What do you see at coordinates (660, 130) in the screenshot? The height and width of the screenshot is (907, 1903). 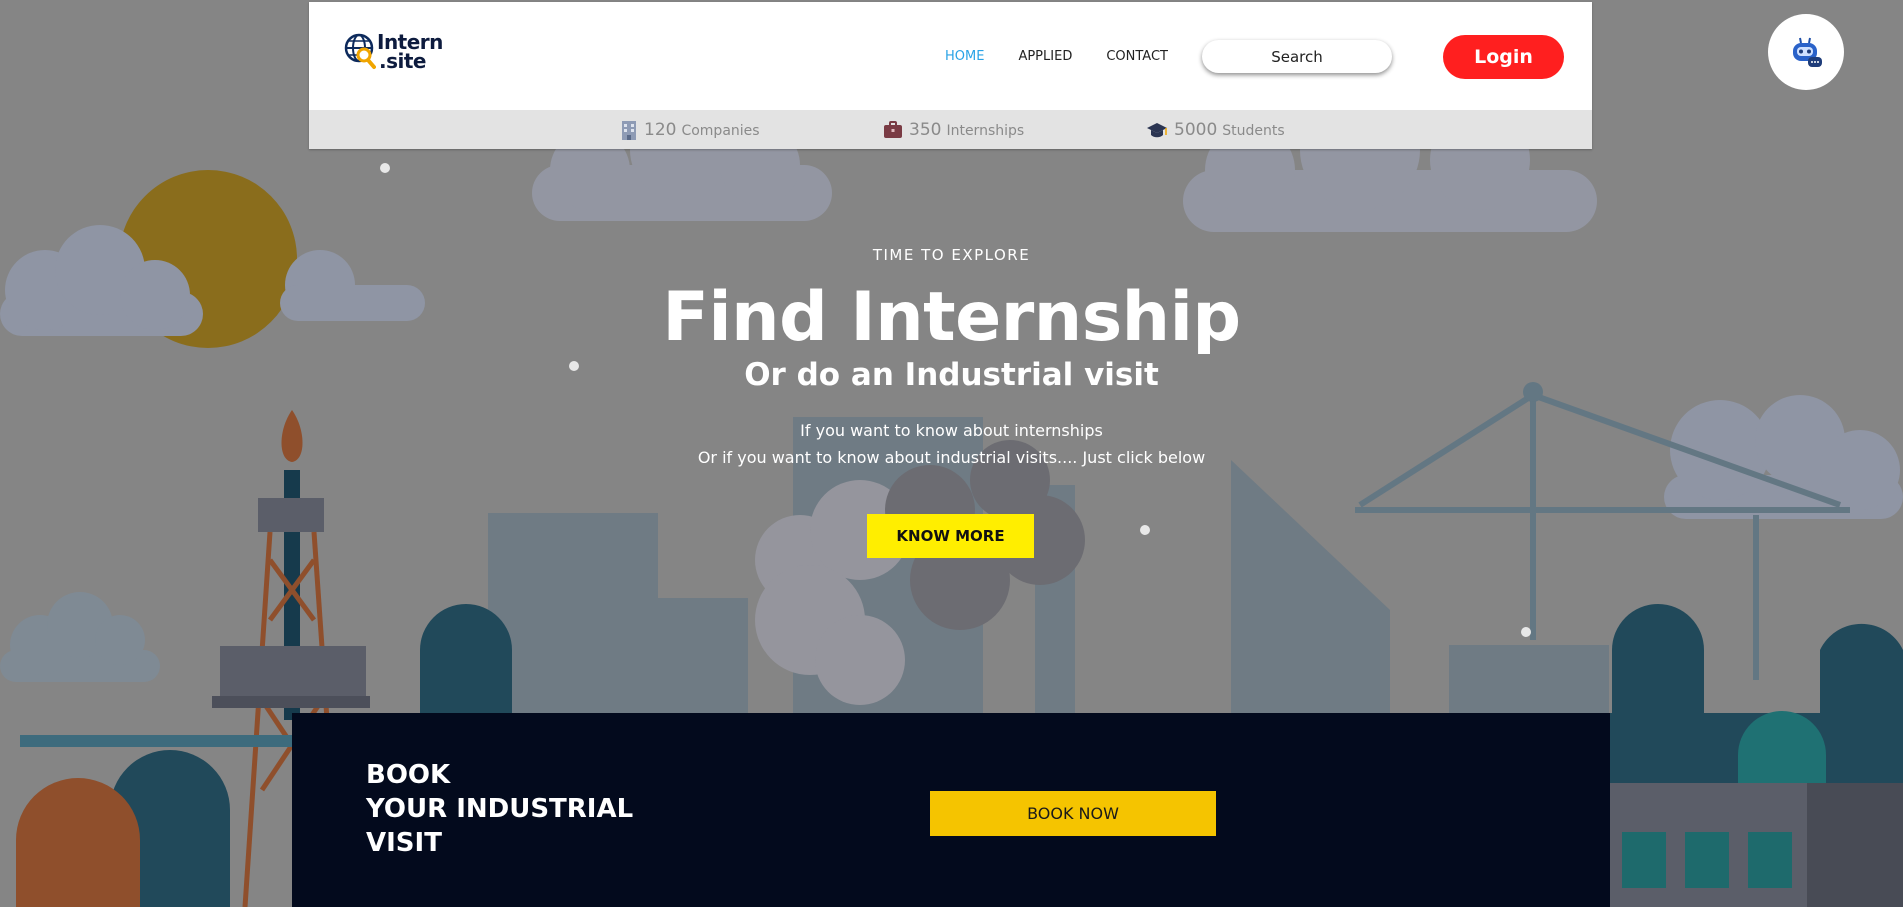 I see `stat-companies-number: 120` at bounding box center [660, 130].